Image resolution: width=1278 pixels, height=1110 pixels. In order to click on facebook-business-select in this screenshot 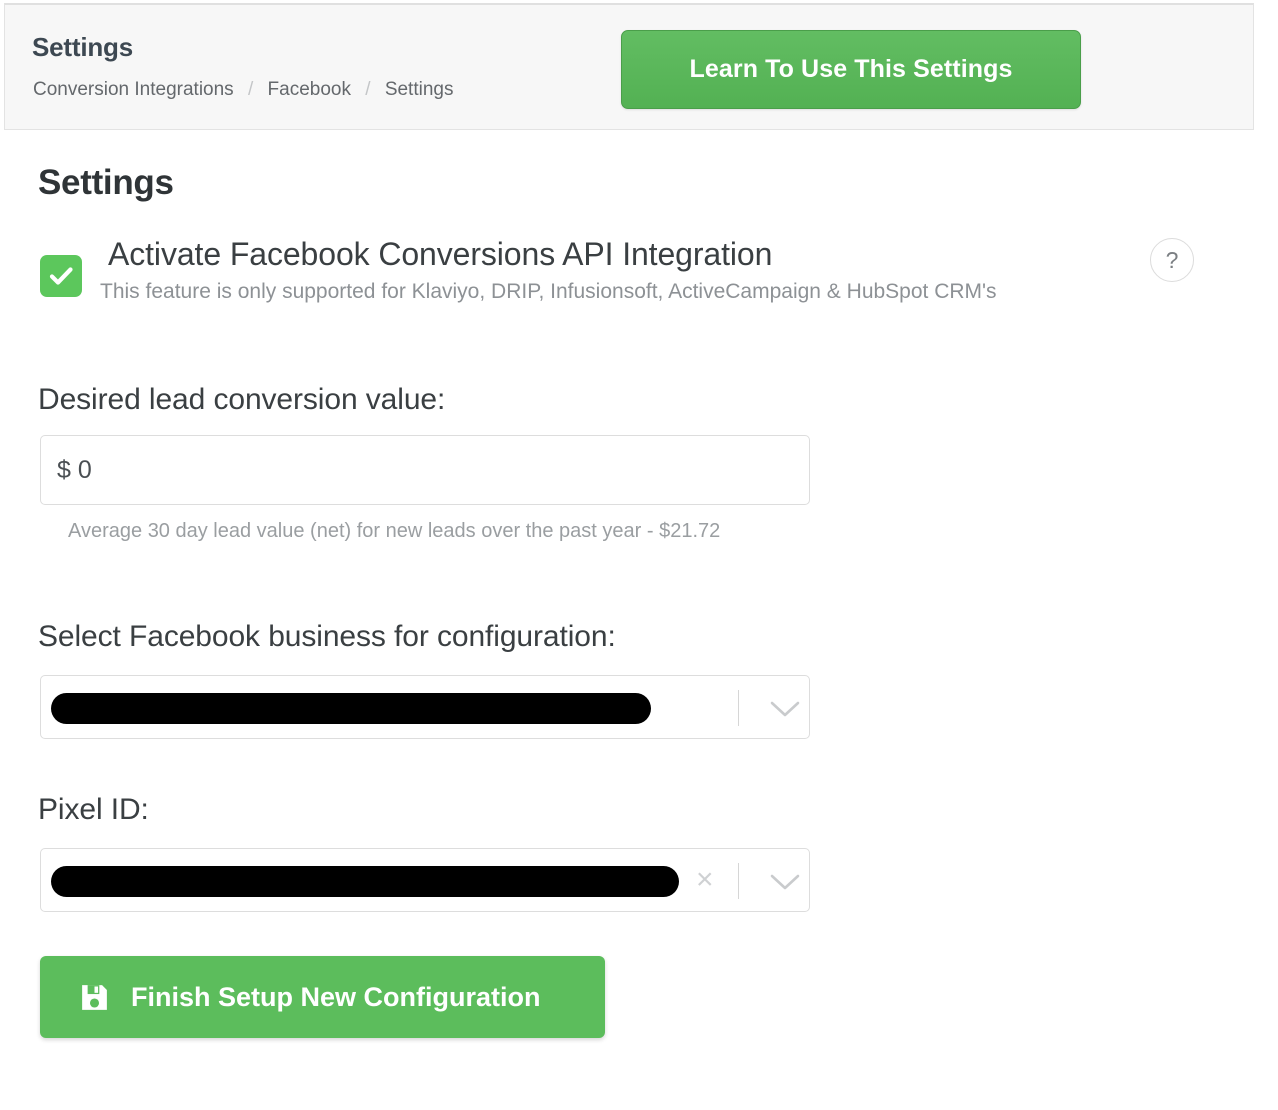, I will do `click(425, 707)`.